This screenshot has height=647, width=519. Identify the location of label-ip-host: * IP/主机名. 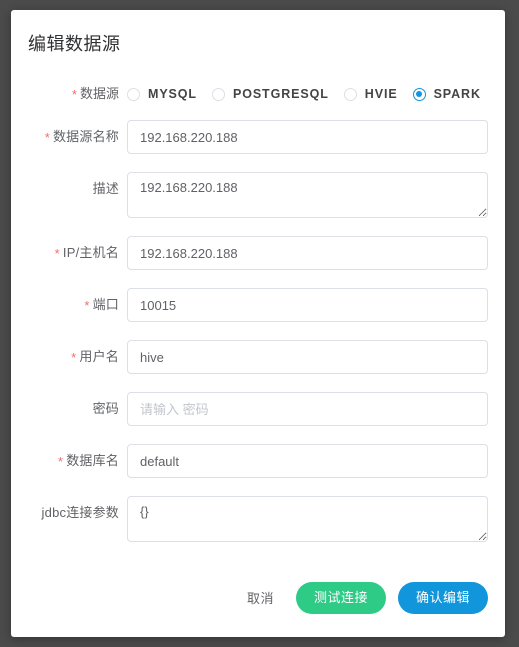
(69, 253).